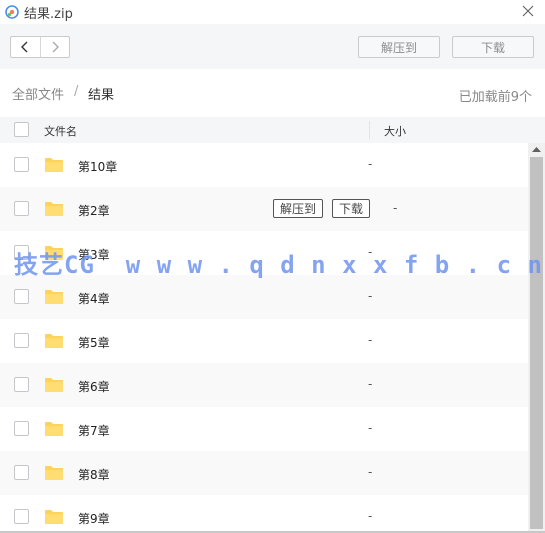  Describe the element at coordinates (272, 130) in the screenshot. I see `table-header: 文件名 大小` at that location.